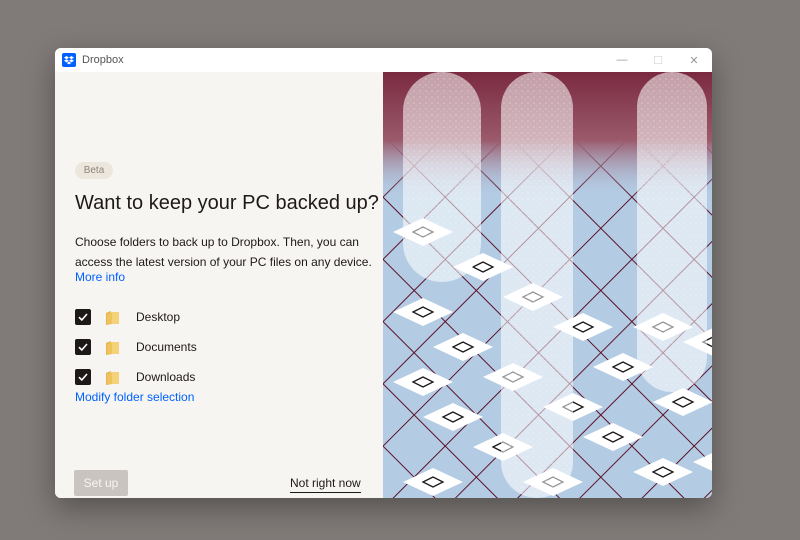 The width and height of the screenshot is (800, 540). What do you see at coordinates (101, 483) in the screenshot?
I see `set-up-button: Set up` at bounding box center [101, 483].